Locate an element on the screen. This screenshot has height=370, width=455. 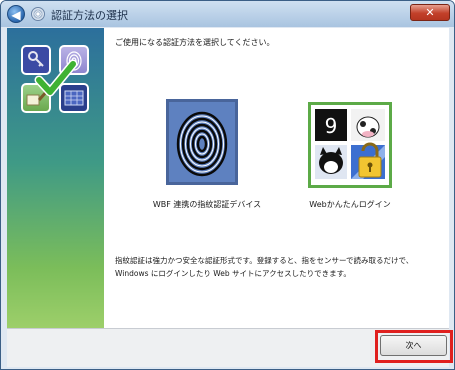
checkmark-icon is located at coordinates (55, 78).